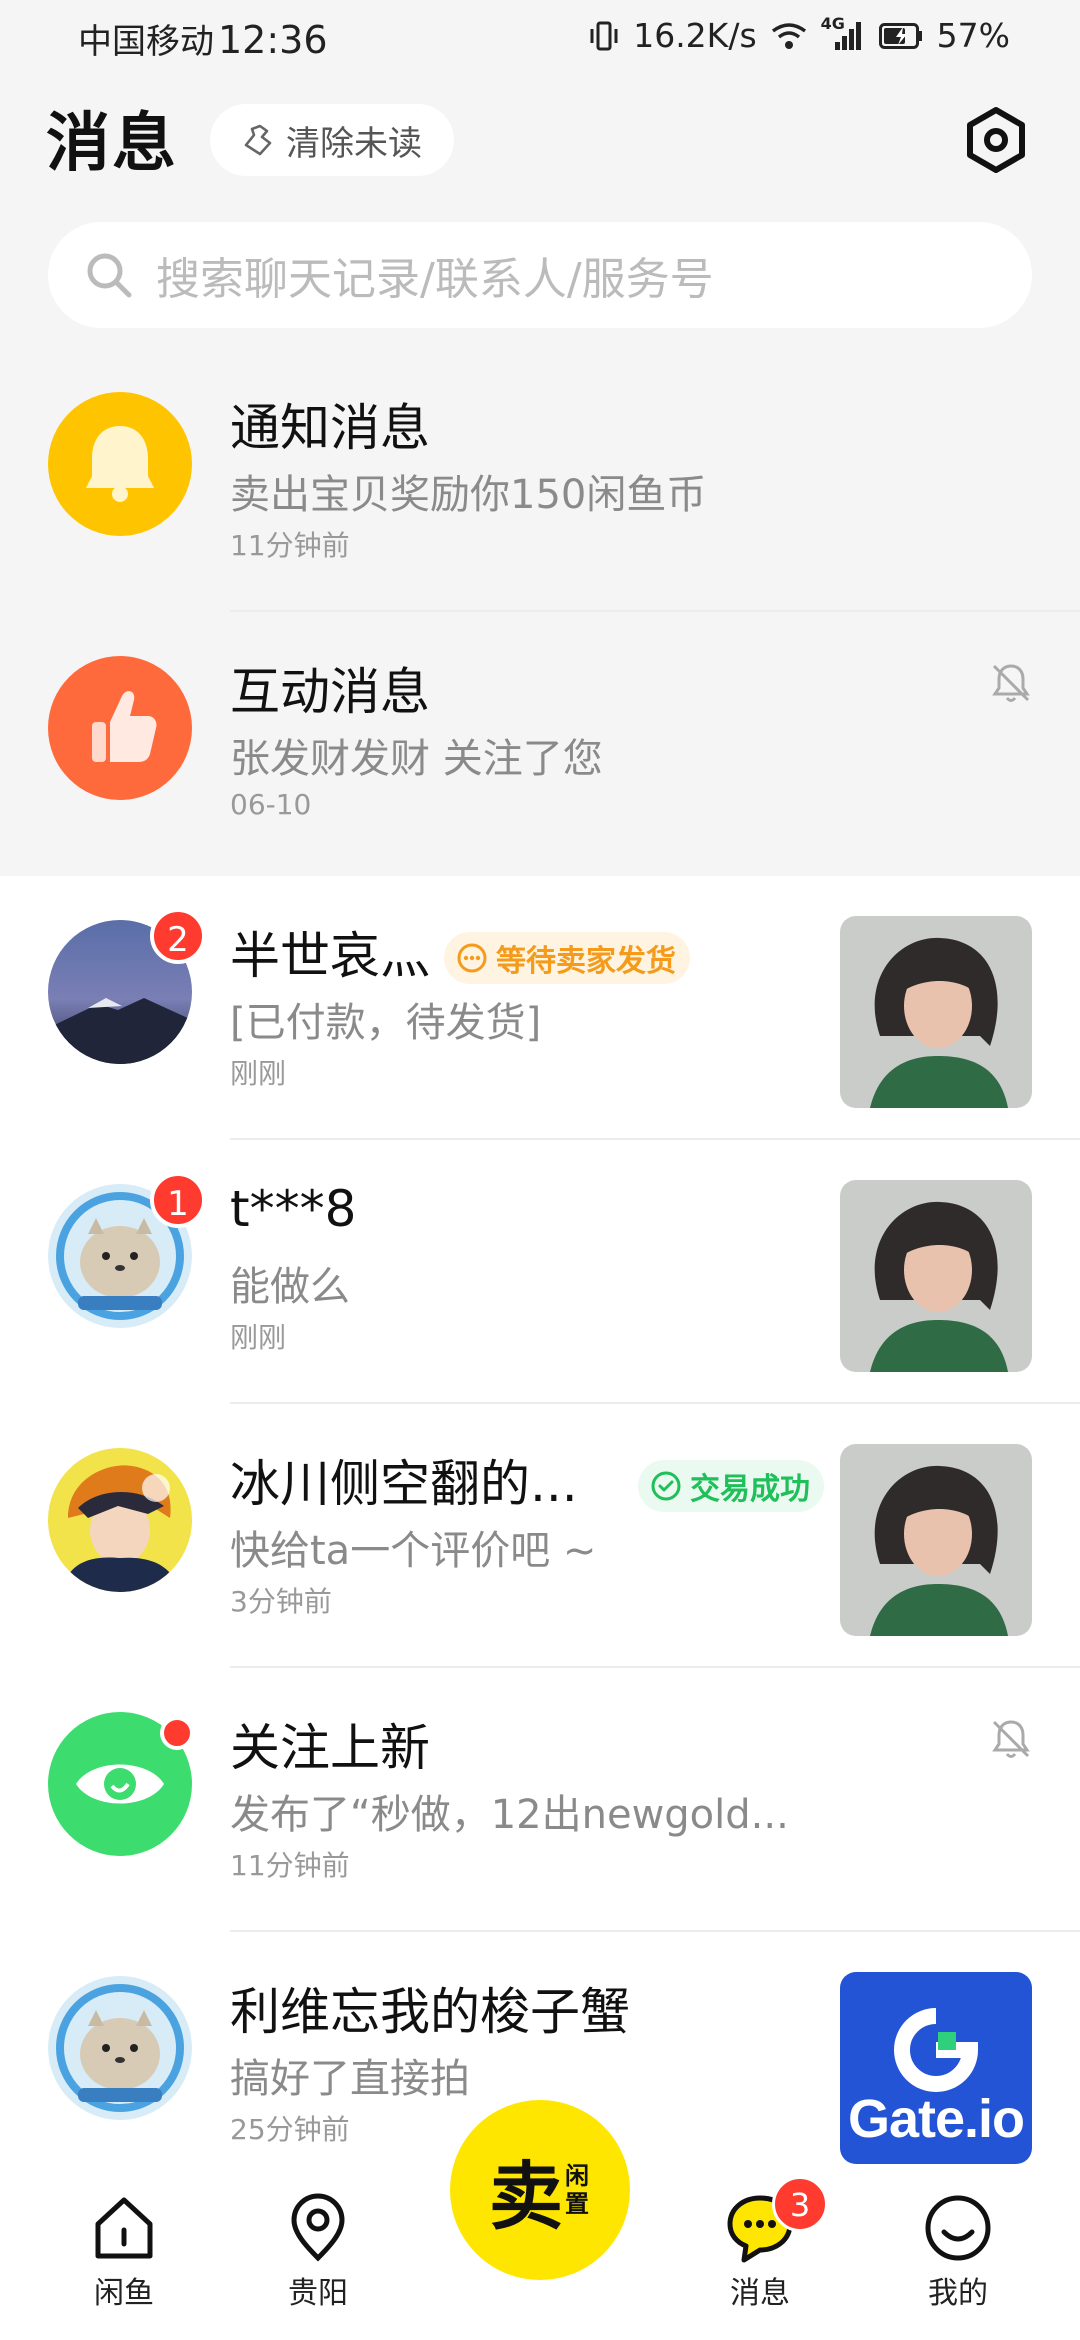  What do you see at coordinates (281, 1601) in the screenshot?
I see `conversation-time: 3分钟前` at bounding box center [281, 1601].